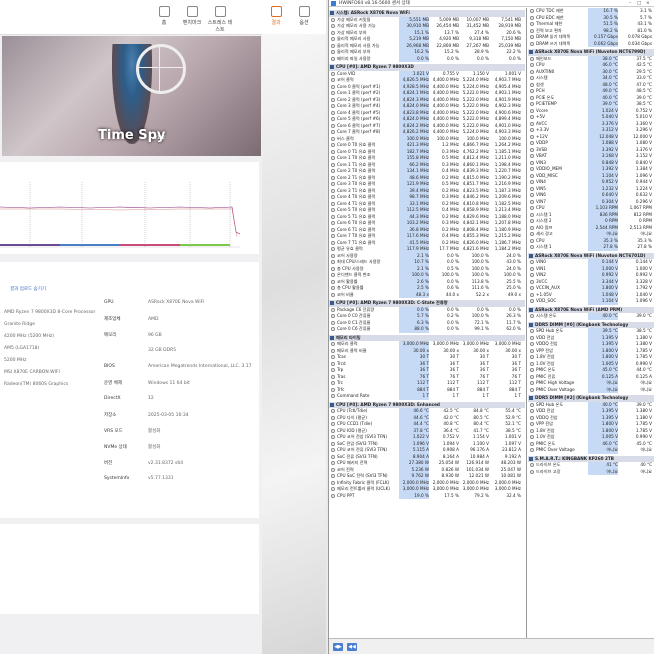  What do you see at coordinates (36, 384) in the screenshot?
I see `system-info-value: Radeon(TM) 8060S Graphics` at bounding box center [36, 384].